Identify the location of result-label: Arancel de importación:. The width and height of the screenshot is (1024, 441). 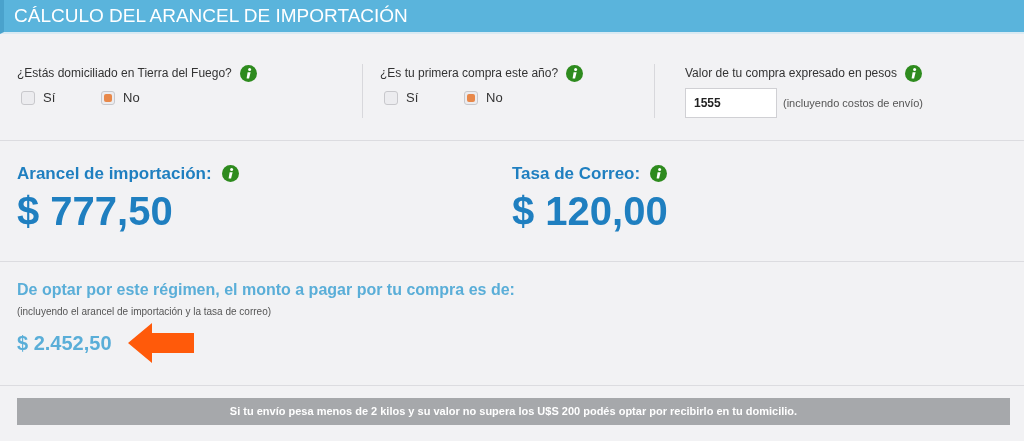
(114, 174).